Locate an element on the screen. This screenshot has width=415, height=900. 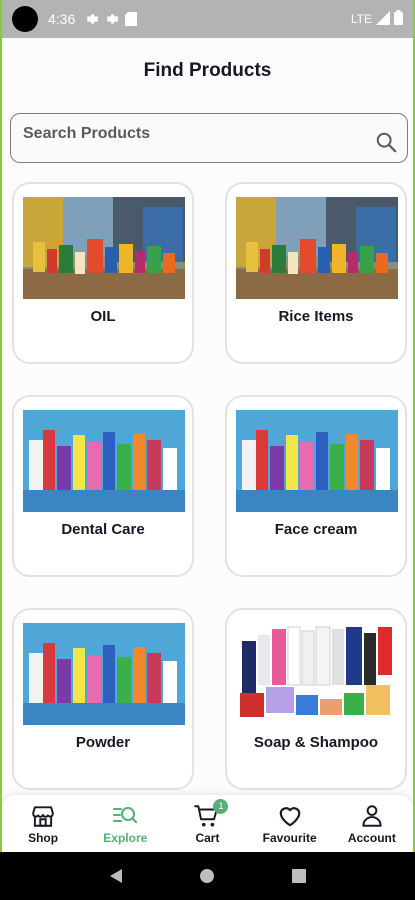
home-icon is located at coordinates (207, 876).